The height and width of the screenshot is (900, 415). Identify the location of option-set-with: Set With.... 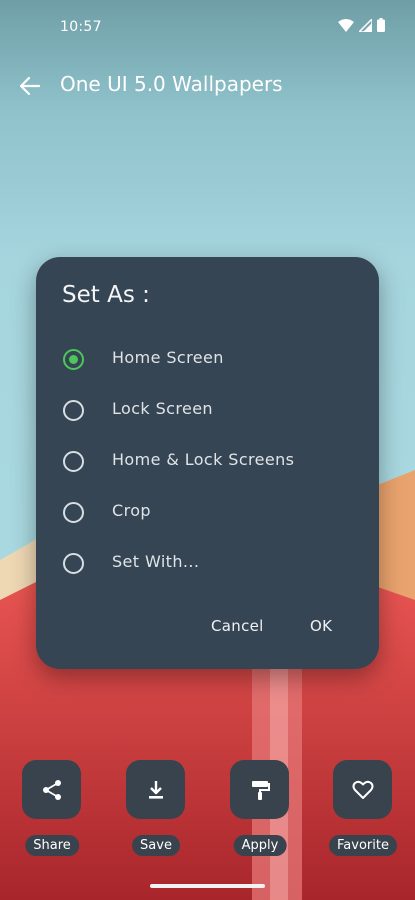
(207, 564).